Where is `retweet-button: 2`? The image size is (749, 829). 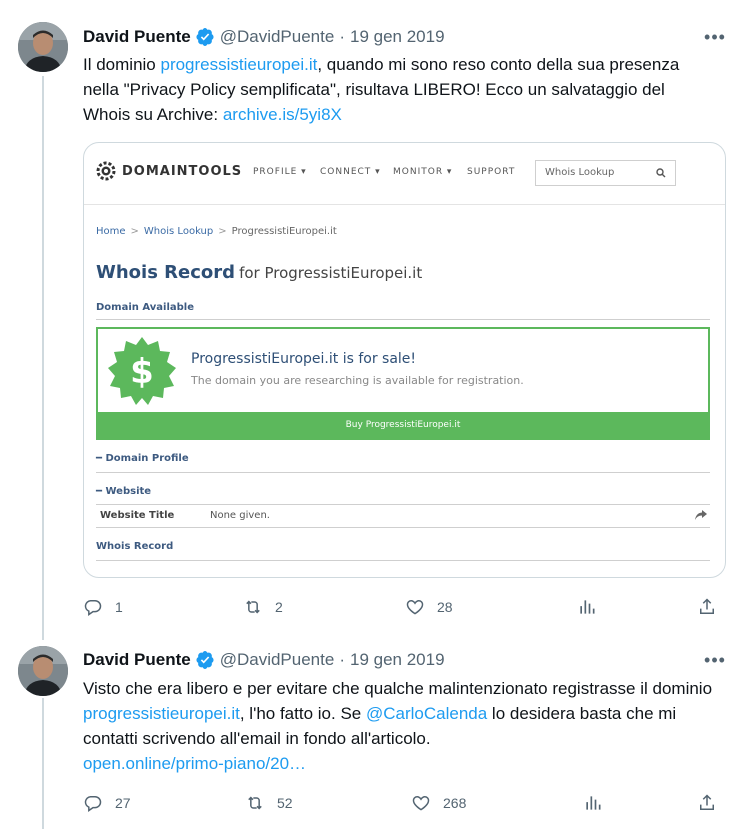 retweet-button: 2 is located at coordinates (263, 607).